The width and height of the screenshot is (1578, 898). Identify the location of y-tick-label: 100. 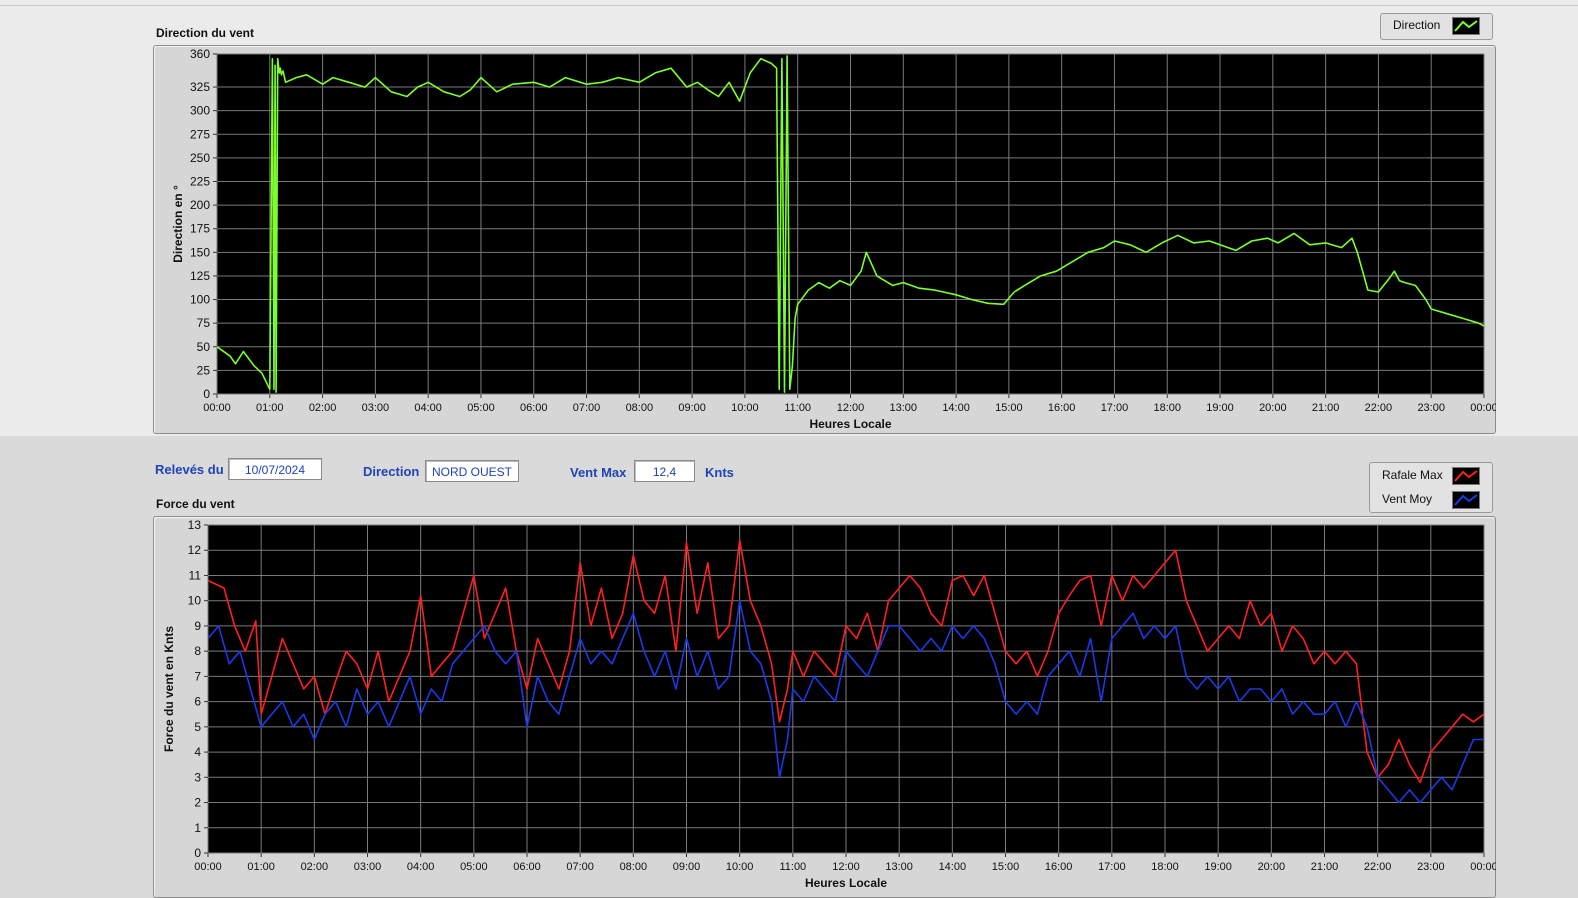
(200, 300).